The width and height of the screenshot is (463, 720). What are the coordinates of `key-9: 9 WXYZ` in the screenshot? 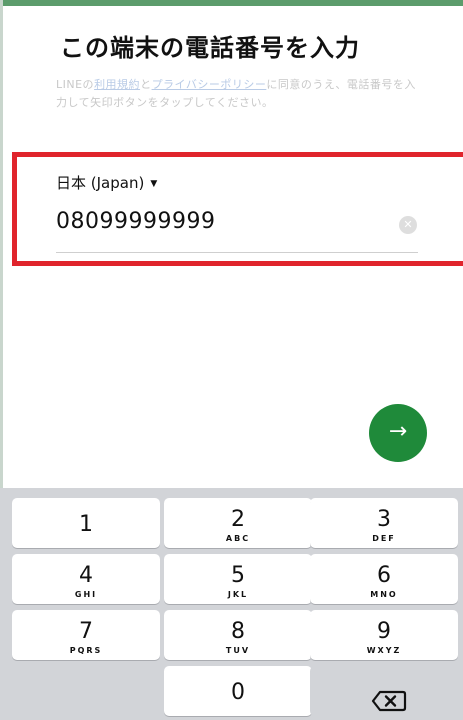 It's located at (384, 635).